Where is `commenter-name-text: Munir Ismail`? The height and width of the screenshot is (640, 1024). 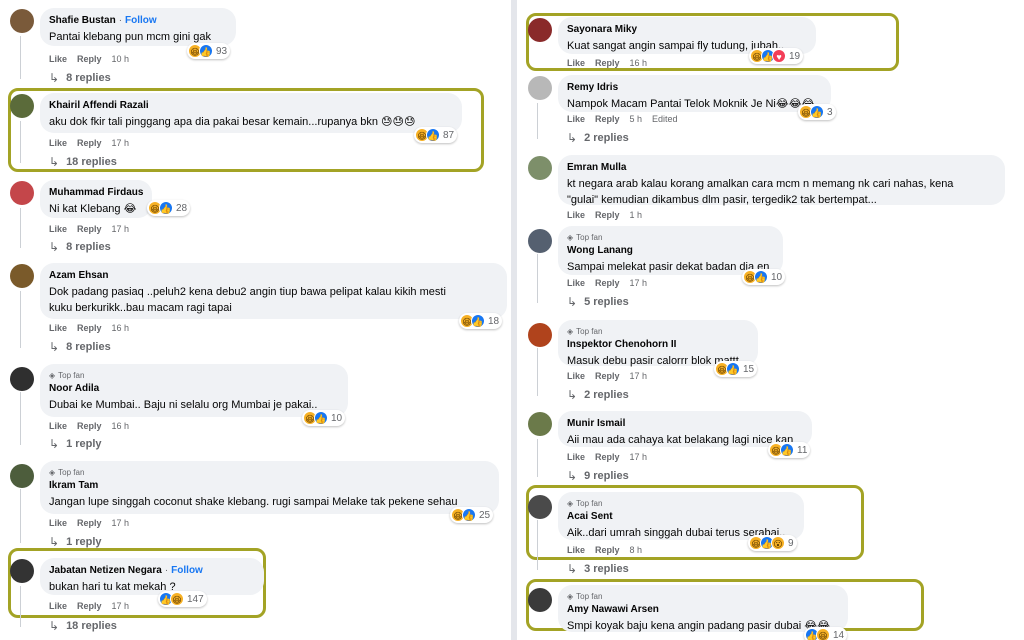
commenter-name-text: Munir Ismail is located at coordinates (596, 423).